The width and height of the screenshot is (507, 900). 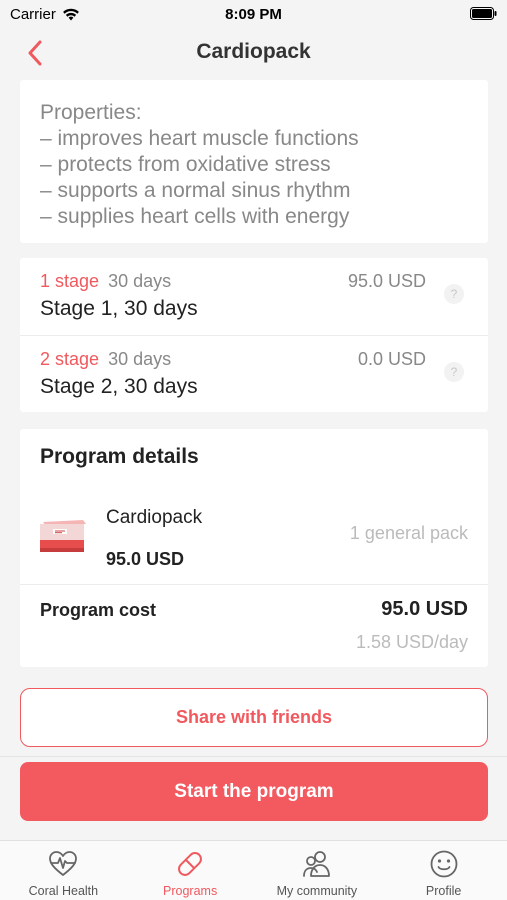 I want to click on tab-label: My community, so click(x=317, y=891).